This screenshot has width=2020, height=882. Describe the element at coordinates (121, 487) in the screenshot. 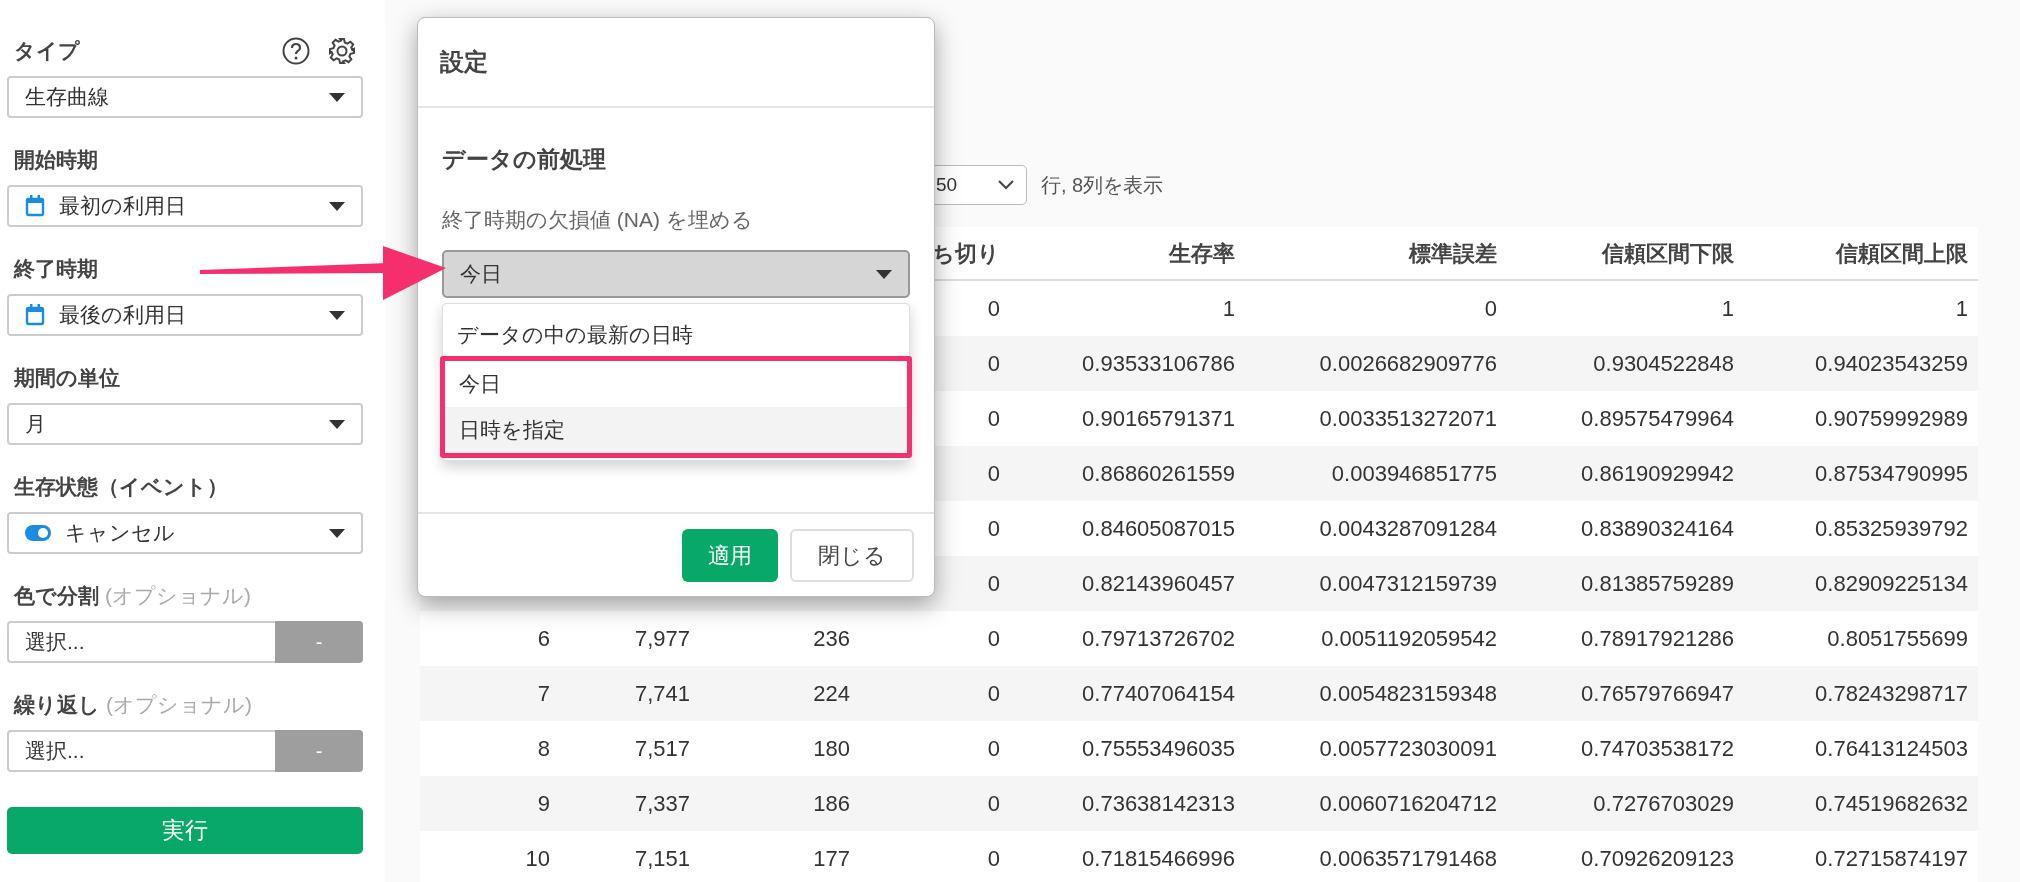

I see `field-label: 生存状態（イベント）` at that location.